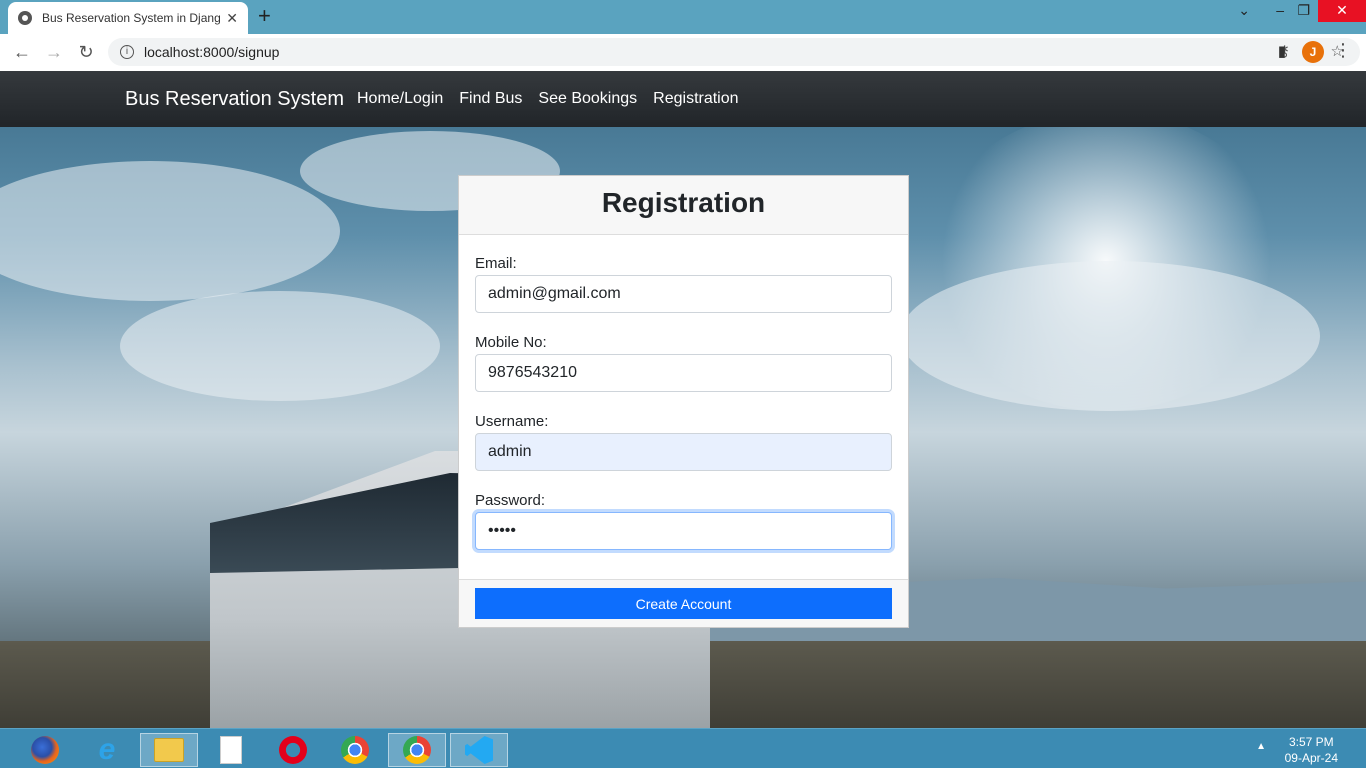 The height and width of the screenshot is (768, 1366). Describe the element at coordinates (1261, 746) in the screenshot. I see `tray-expand-icon: ▲` at that location.